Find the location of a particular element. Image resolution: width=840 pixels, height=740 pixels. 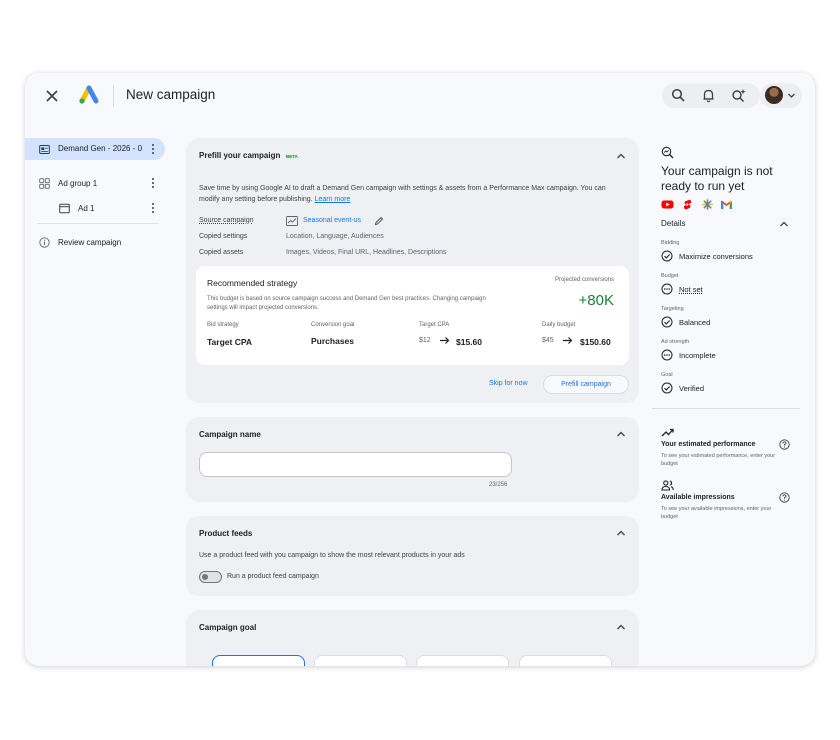

targeting-label: Targeting is located at coordinates (672, 309).